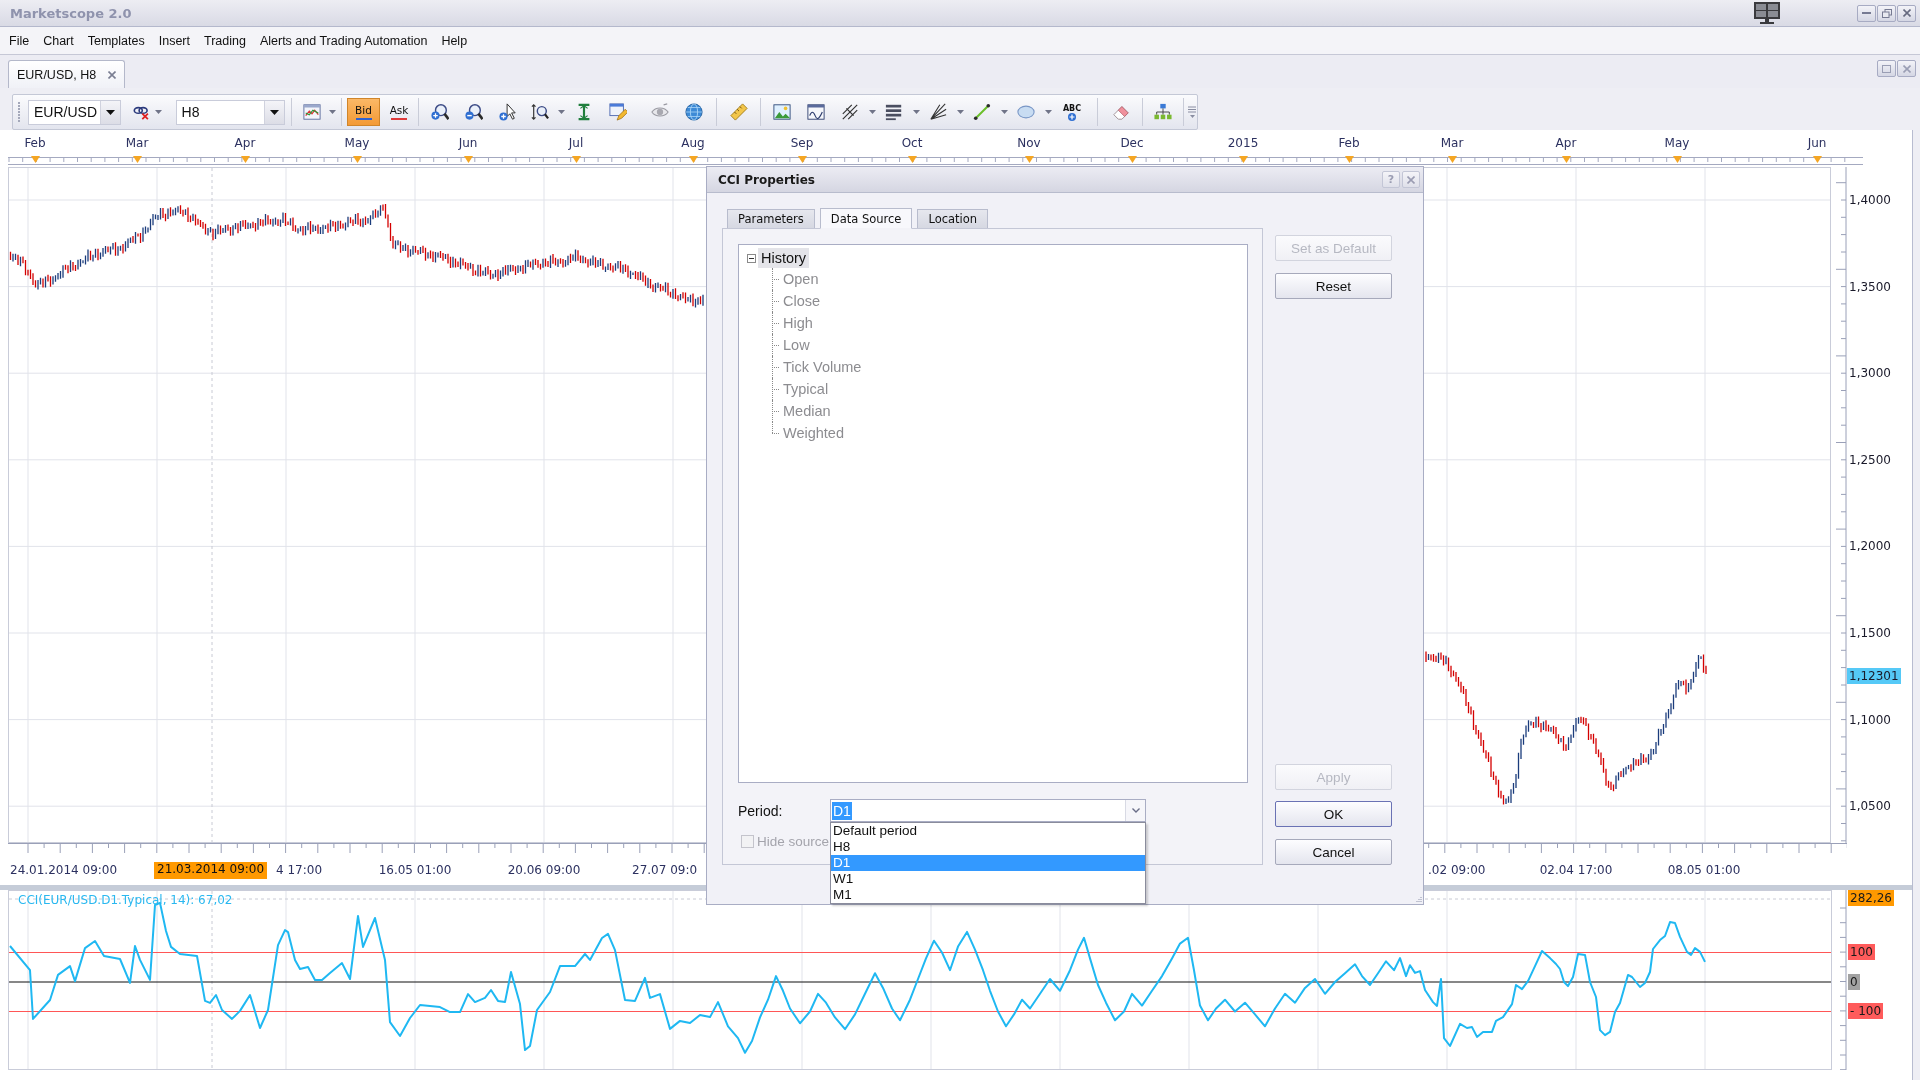 The width and height of the screenshot is (1920, 1080). Describe the element at coordinates (988, 847) in the screenshot. I see `dropdown-option: H8` at that location.